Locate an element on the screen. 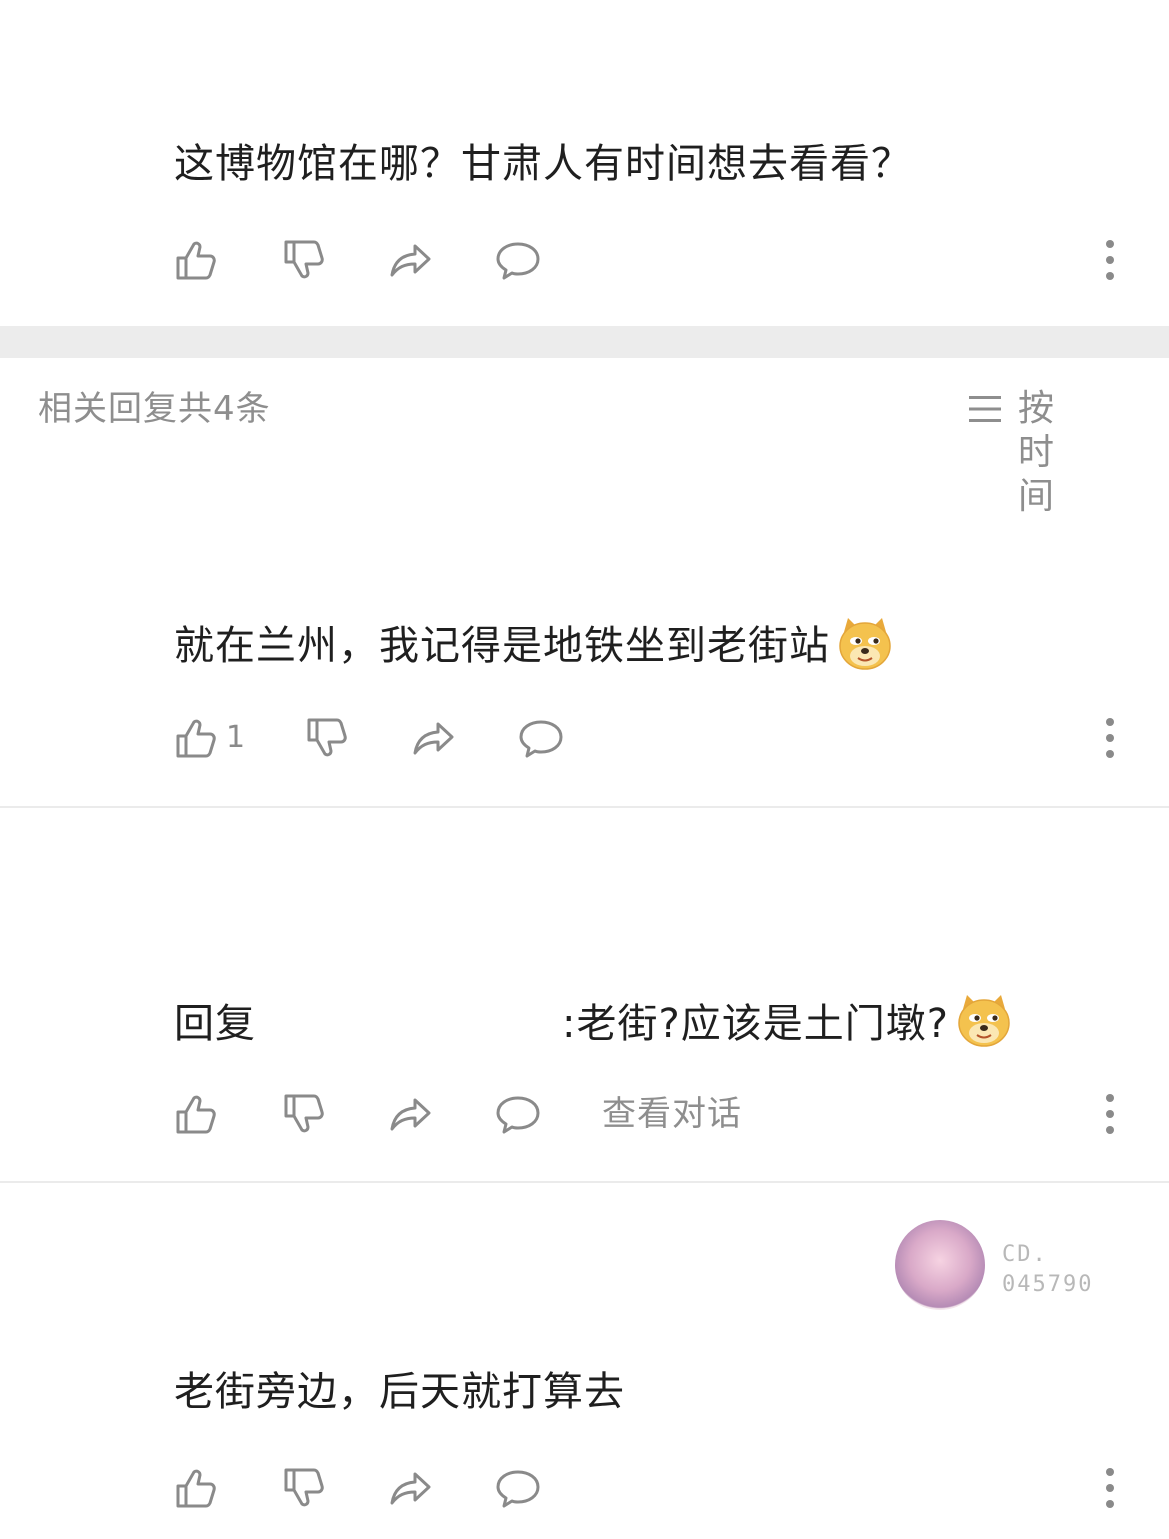 This screenshot has width=1169, height=1539. badge-line-2: 045790 is located at coordinates (1048, 1284).